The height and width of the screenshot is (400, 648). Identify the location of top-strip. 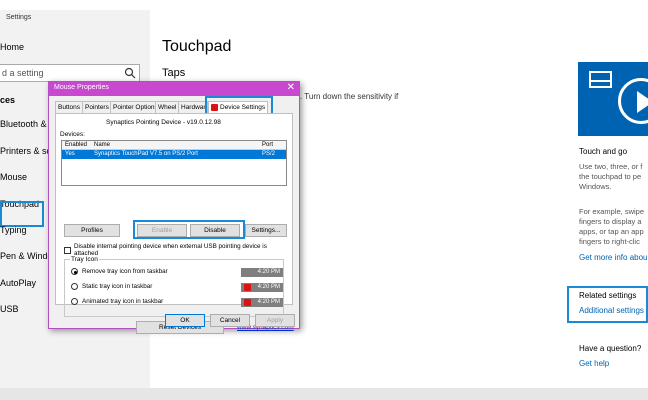
(324, 5).